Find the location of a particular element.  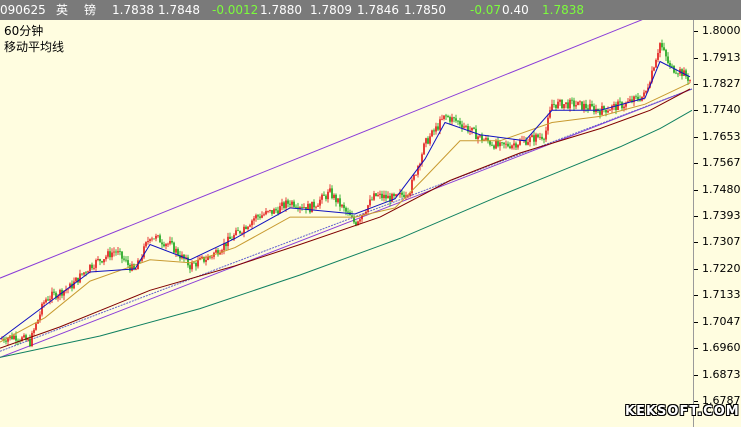

y-tick-label: 1.7740 is located at coordinates (721, 109).